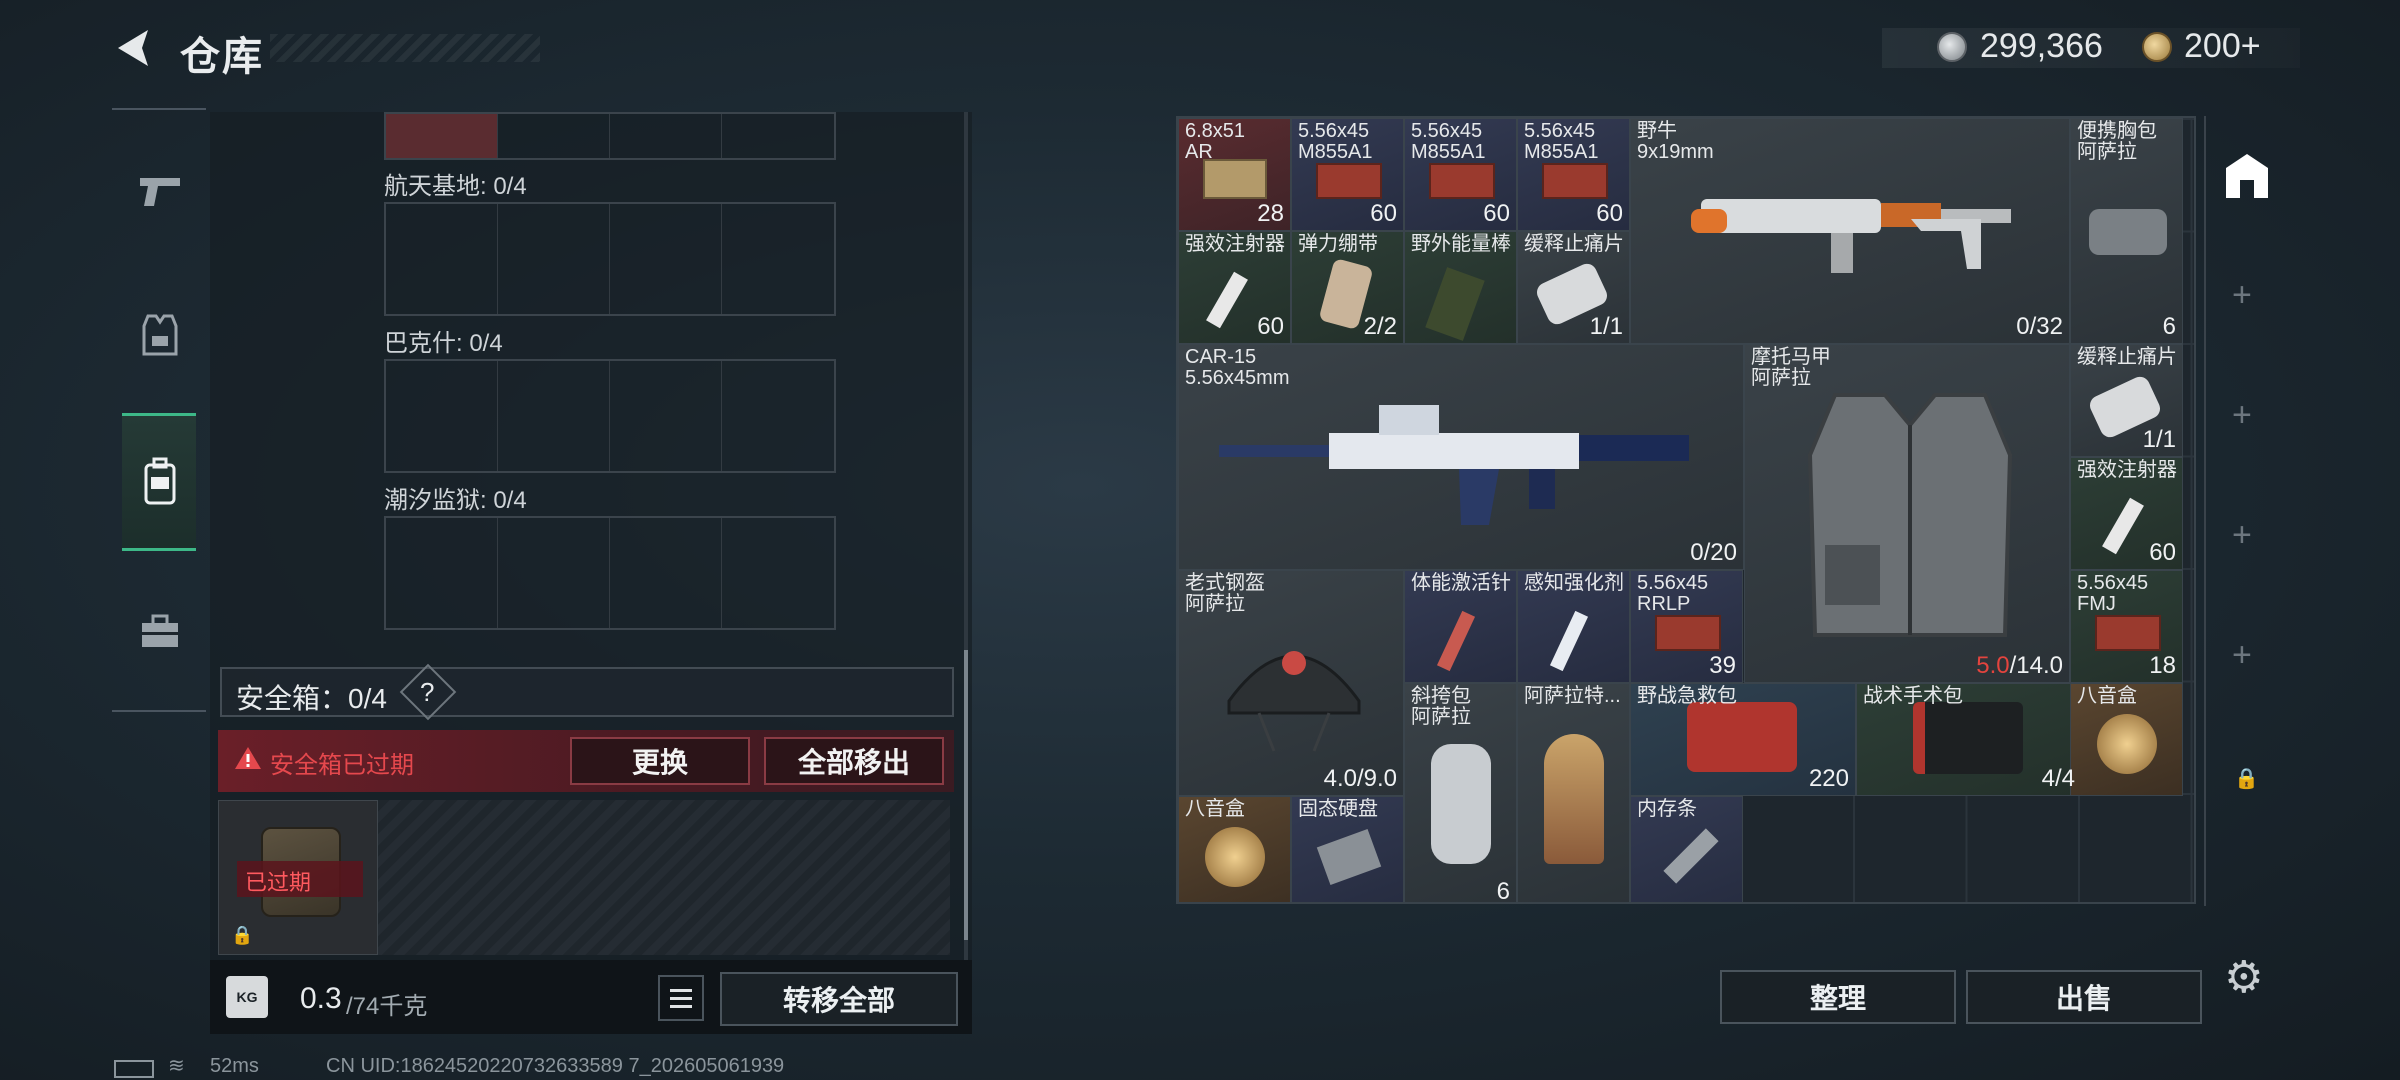 Image resolution: width=2400 pixels, height=1080 pixels. What do you see at coordinates (1573, 287) in the screenshot?
I see `grid-item-painkiller-1: 缓释止痛片 1/1` at bounding box center [1573, 287].